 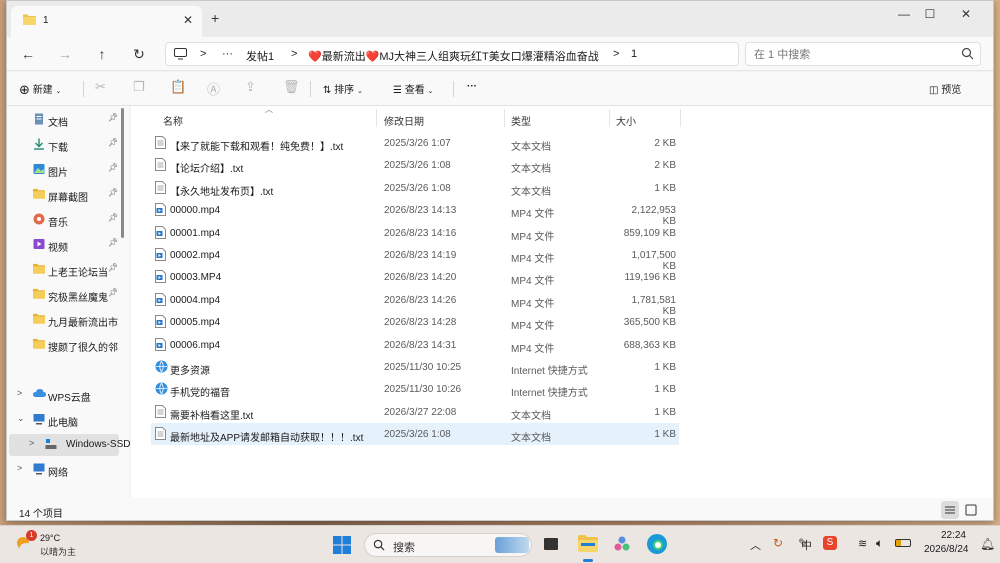 I want to click on sidebar-item: 上老王论坛当 📌︎, so click(x=66, y=270).